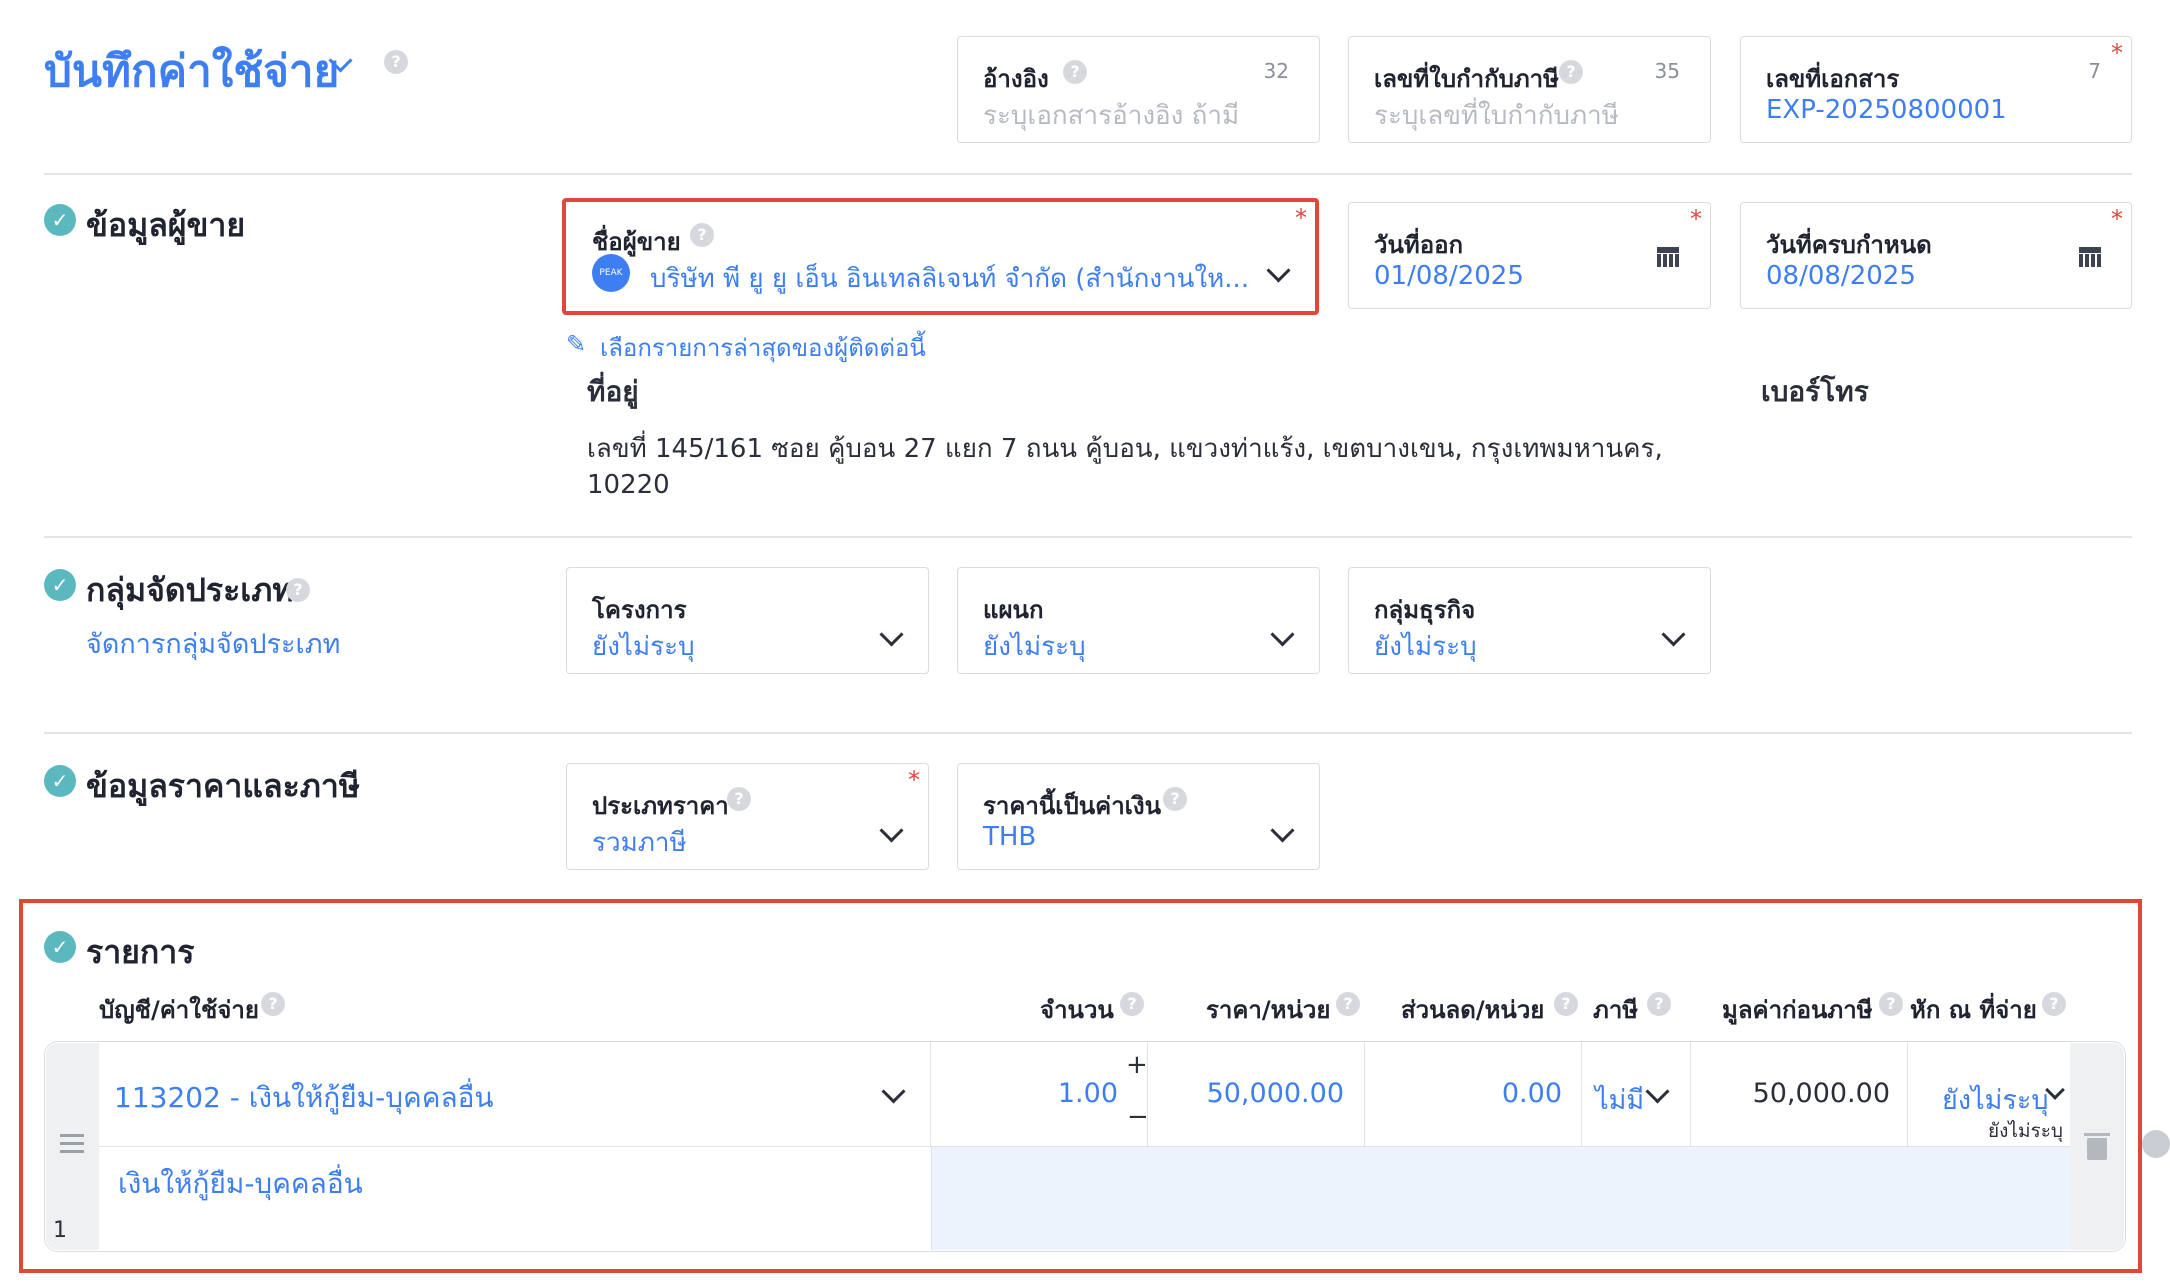 This screenshot has height=1286, width=2170. Describe the element at coordinates (1016, 79) in the screenshot. I see `reference-label: อ้างอิง` at that location.